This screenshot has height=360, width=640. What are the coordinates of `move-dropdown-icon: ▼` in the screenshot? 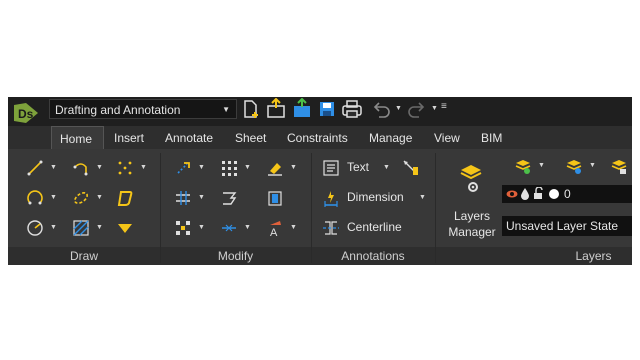 It's located at (202, 168).